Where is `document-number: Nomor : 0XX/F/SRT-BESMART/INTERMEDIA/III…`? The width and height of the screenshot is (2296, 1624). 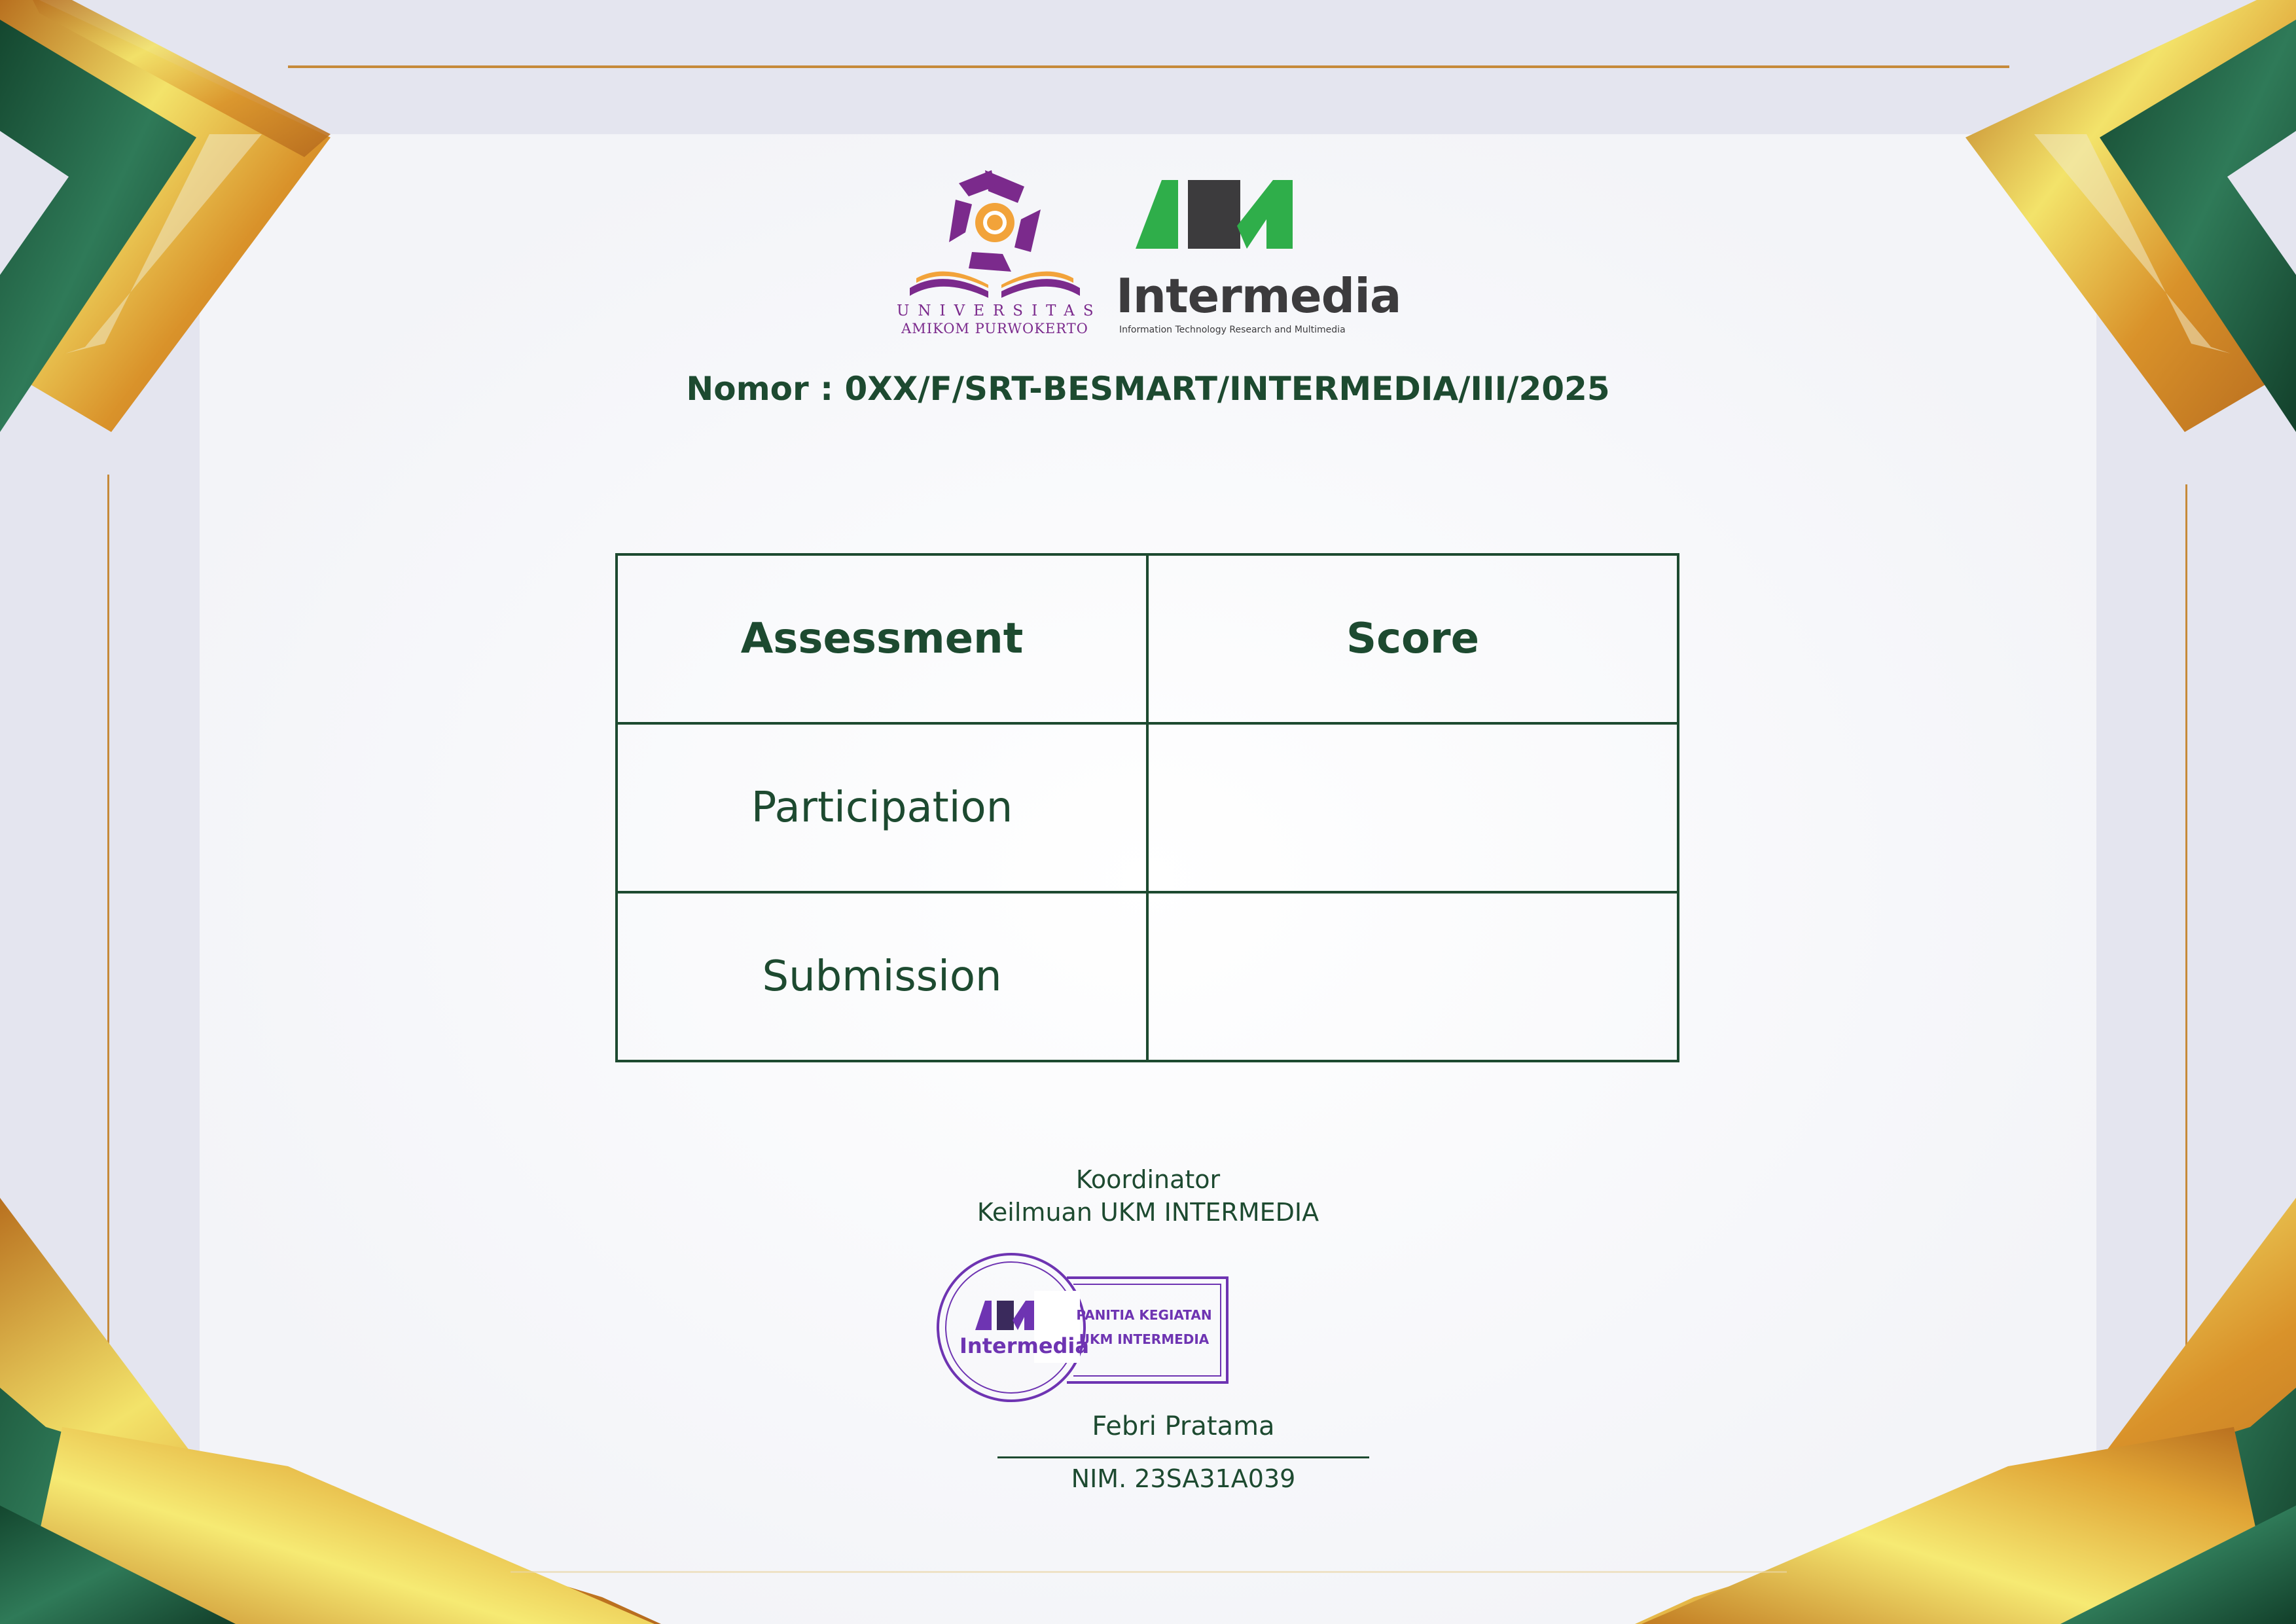
document-number: Nomor : 0XX/F/SRT-BESMART/INTERMEDIA/III… is located at coordinates (1148, 389).